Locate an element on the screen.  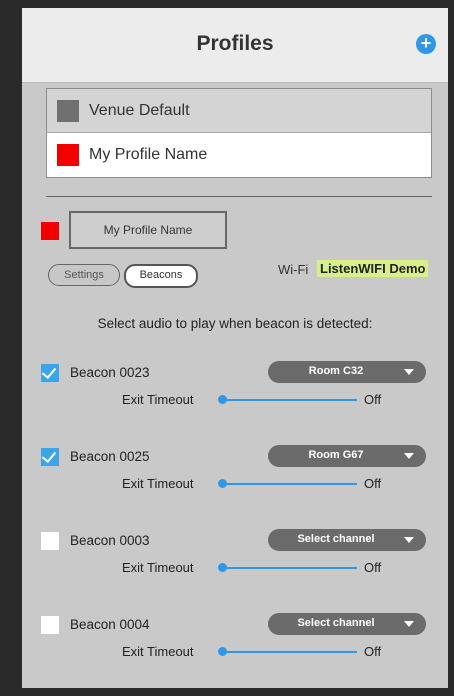
beacon-label: Beacon 0025 is located at coordinates (110, 456).